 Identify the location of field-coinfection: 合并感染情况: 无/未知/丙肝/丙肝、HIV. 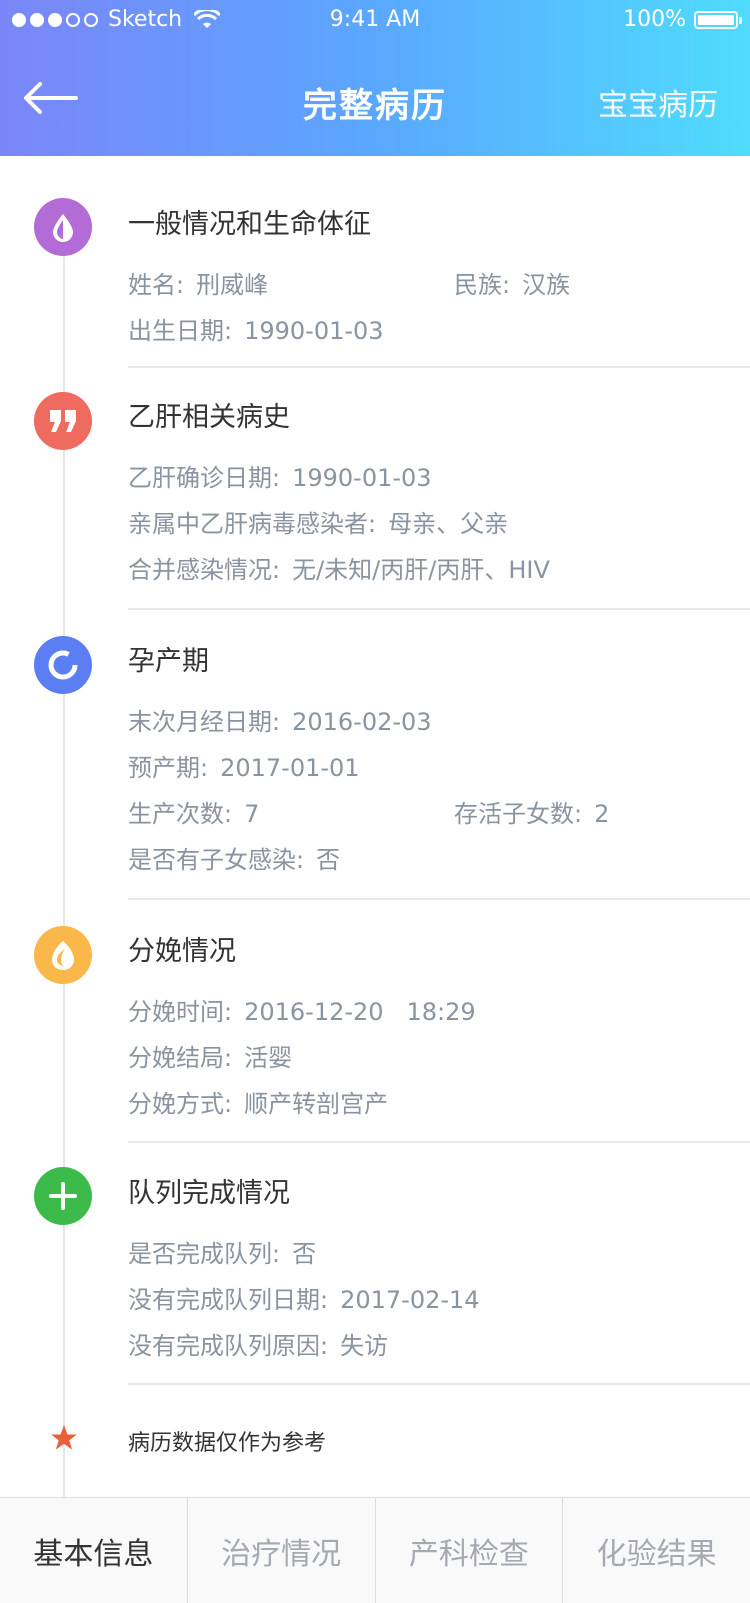
(339, 567).